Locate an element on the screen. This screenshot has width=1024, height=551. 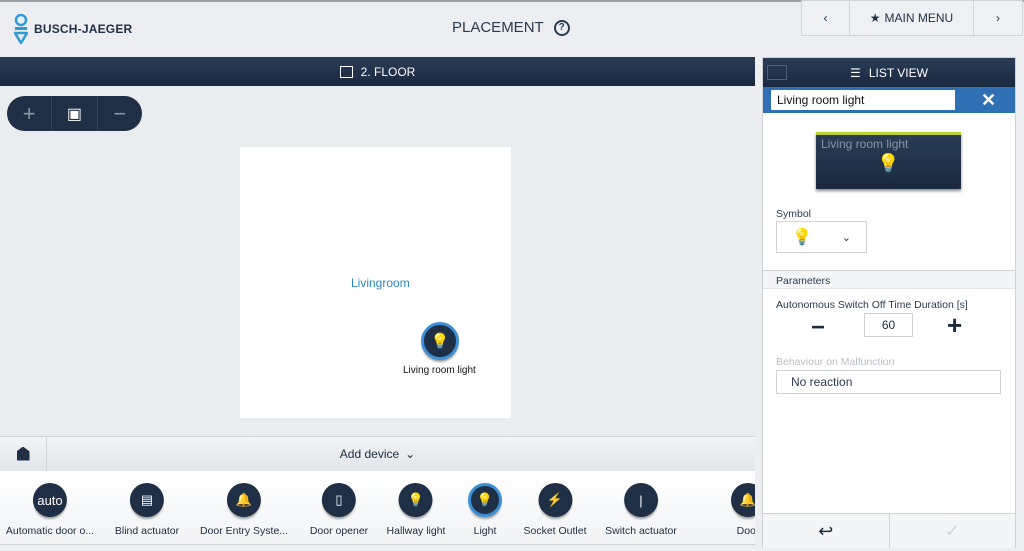
device-icon: ⚡ is located at coordinates (555, 500).